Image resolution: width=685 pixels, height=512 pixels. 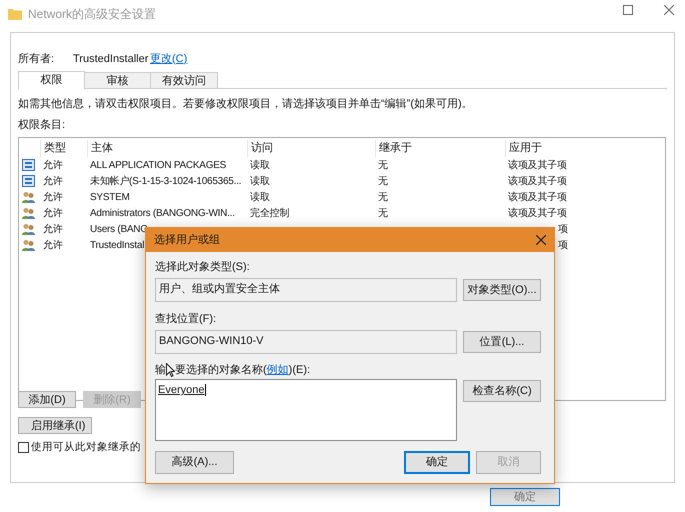 I want to click on owner-label: 所有者:, so click(x=37, y=59).